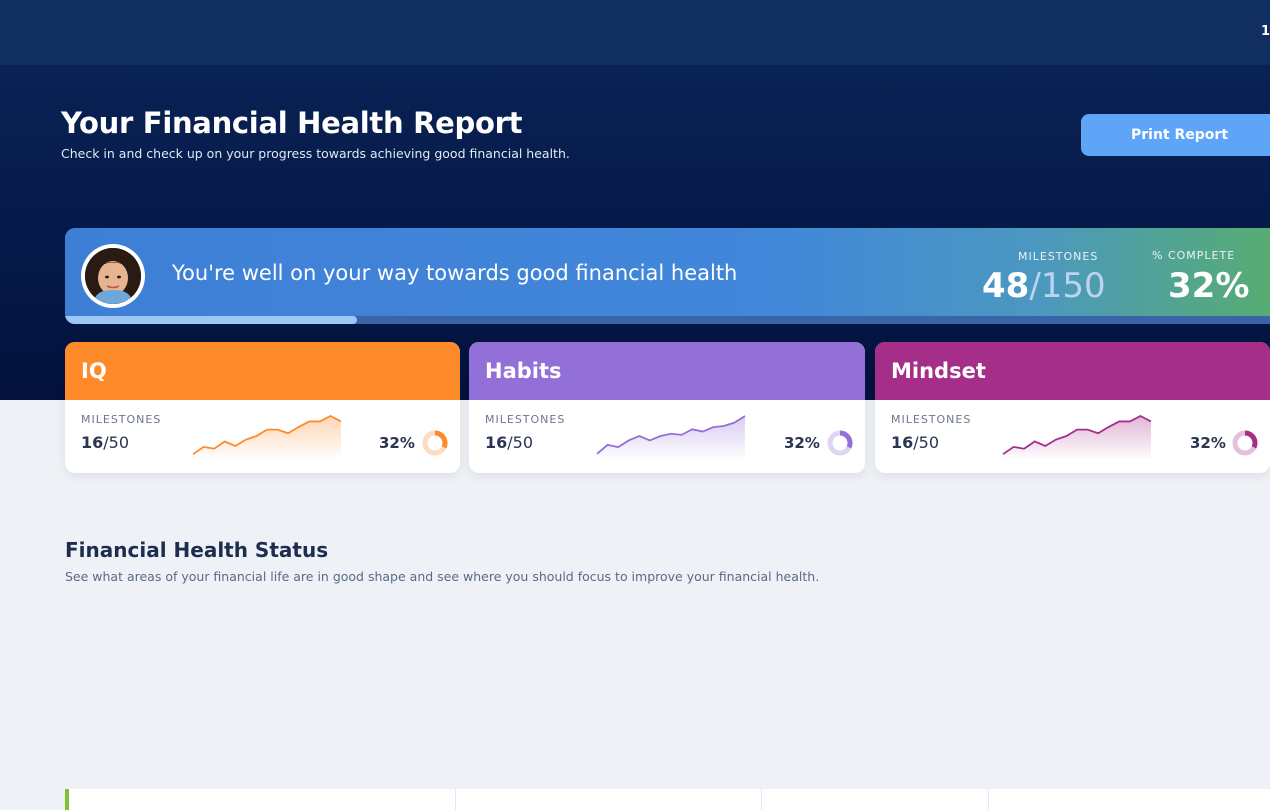  Describe the element at coordinates (1072, 371) in the screenshot. I see `card-header: Mindset` at that location.